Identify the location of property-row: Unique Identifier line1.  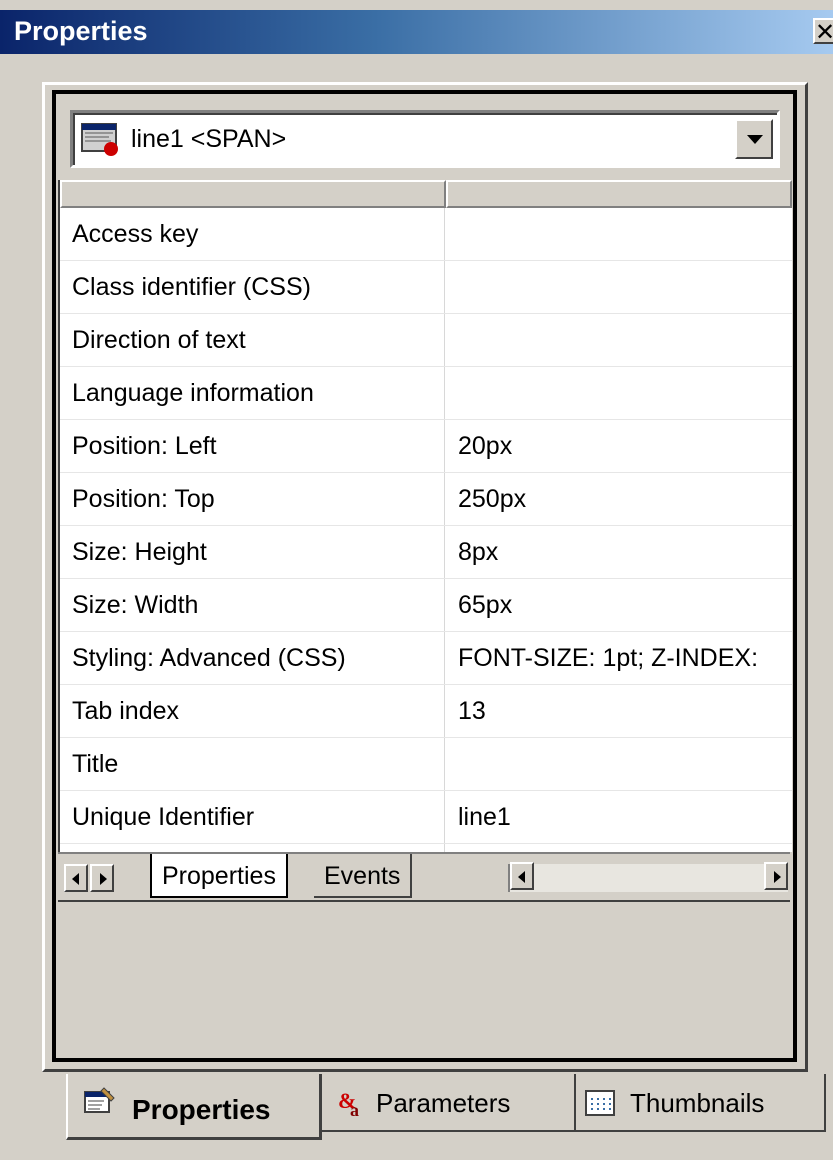
(426, 817).